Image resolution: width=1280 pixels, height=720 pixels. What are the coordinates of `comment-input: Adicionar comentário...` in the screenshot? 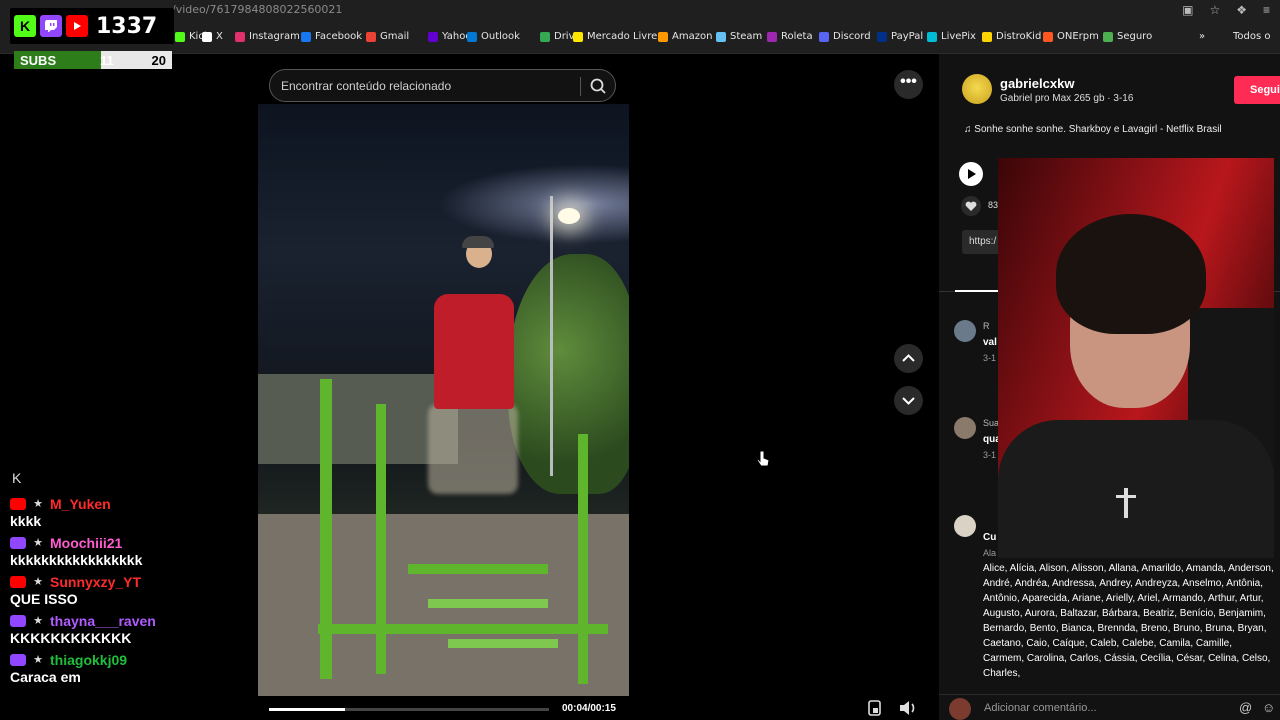 It's located at (1040, 708).